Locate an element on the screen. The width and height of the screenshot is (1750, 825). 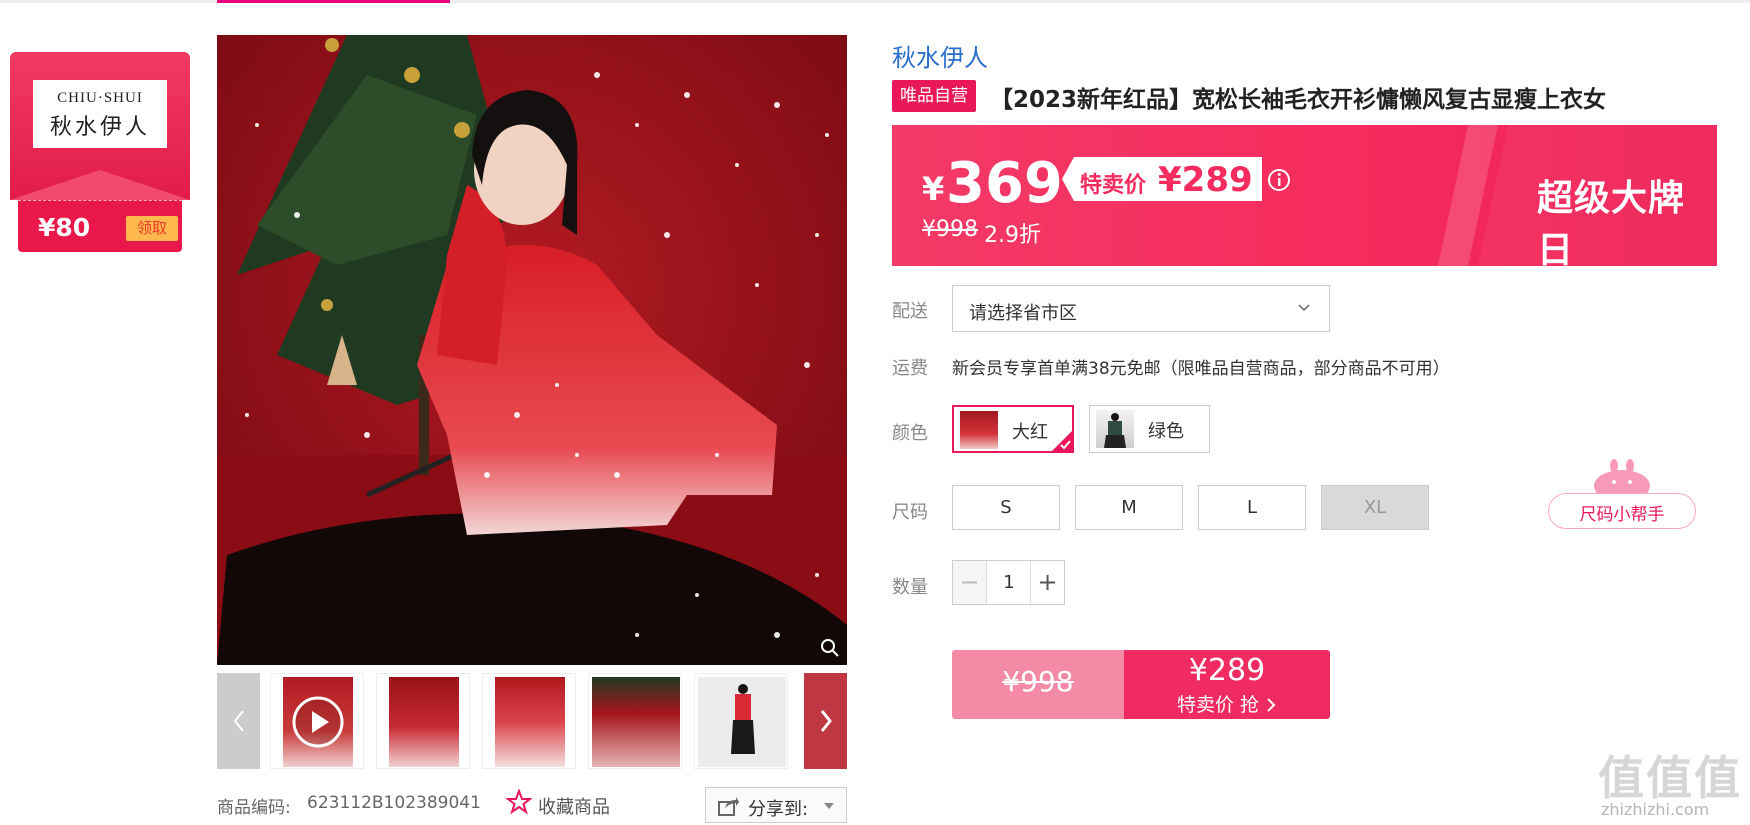
brand-coupon: ¥80 领取 is located at coordinates (100, 226).